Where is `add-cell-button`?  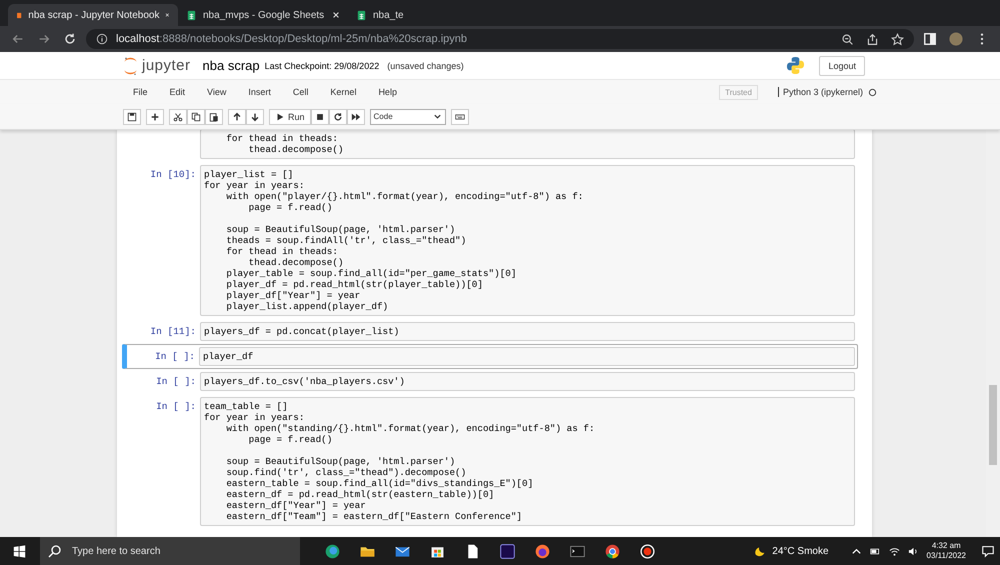
add-cell-button is located at coordinates (155, 116).